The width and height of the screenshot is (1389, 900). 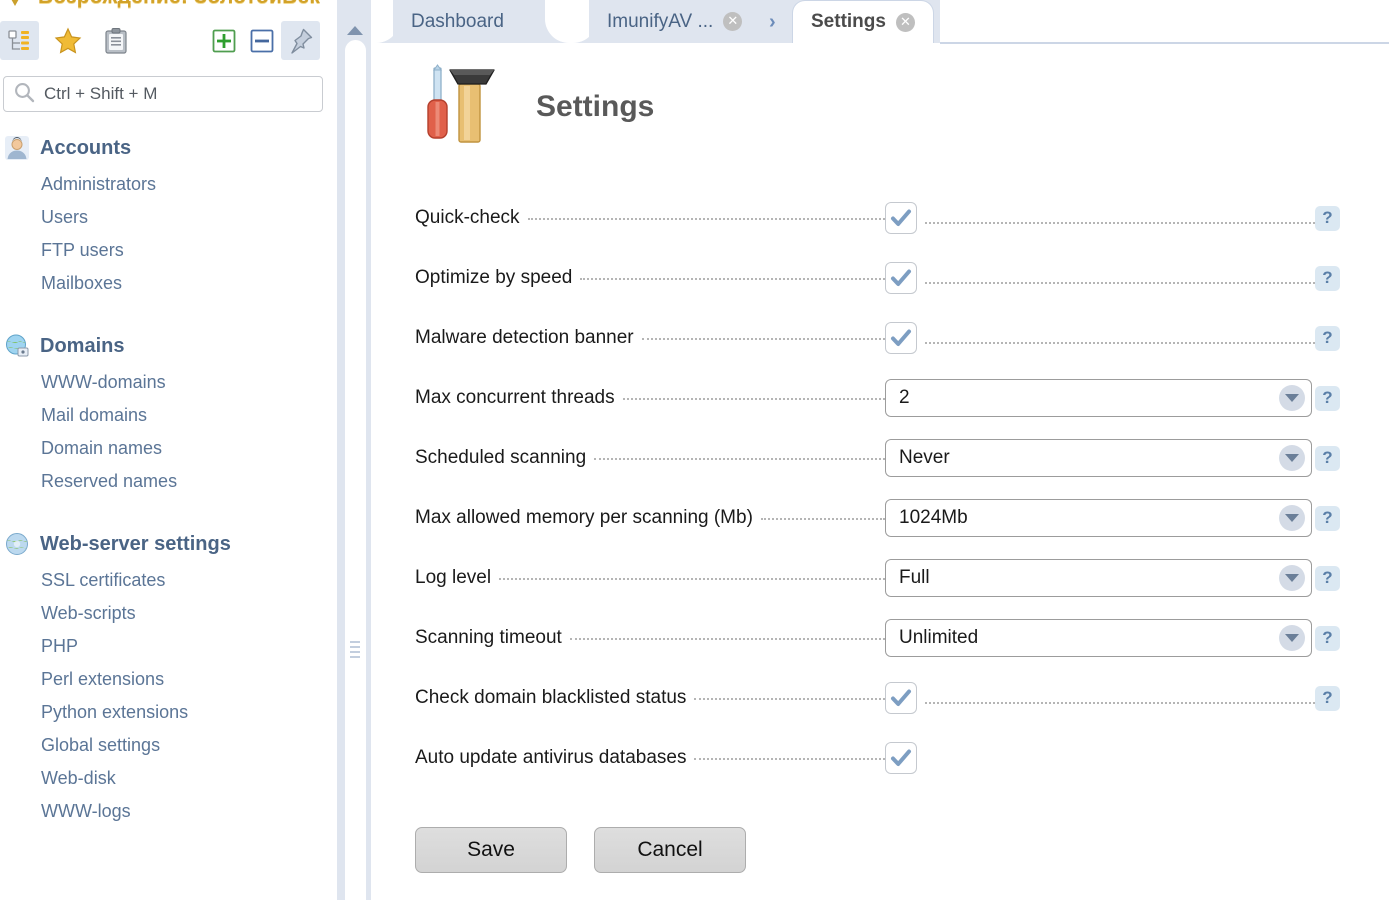 I want to click on form-row: Log level Full ?, so click(x=880, y=578).